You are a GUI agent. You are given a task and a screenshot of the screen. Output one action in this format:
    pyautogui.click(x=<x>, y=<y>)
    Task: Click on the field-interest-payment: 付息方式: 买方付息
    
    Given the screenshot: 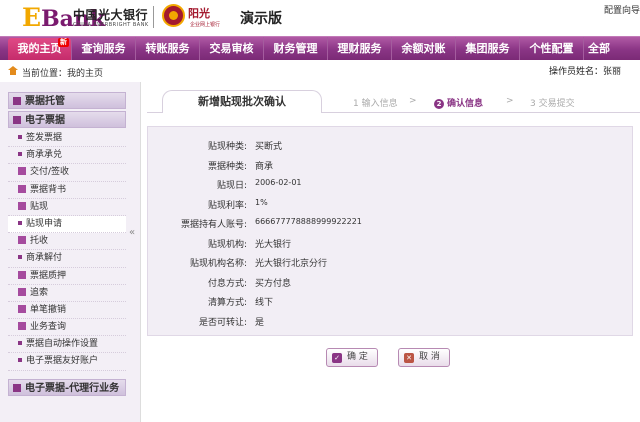 What is the action you would take?
    pyautogui.click(x=249, y=283)
    